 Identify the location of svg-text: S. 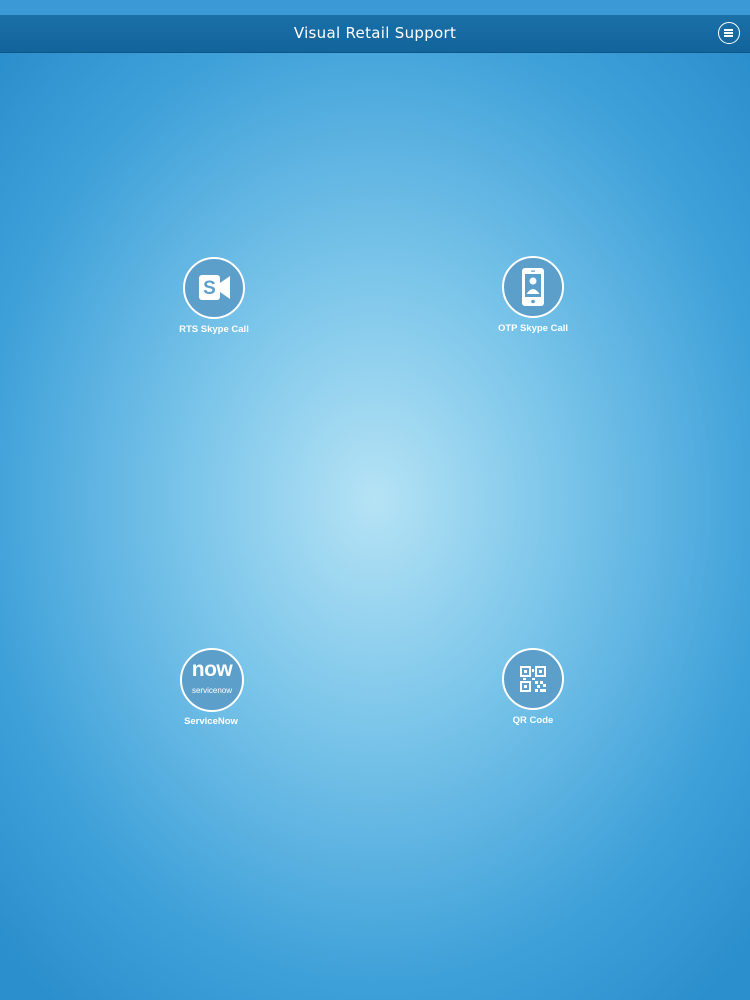
(209, 288).